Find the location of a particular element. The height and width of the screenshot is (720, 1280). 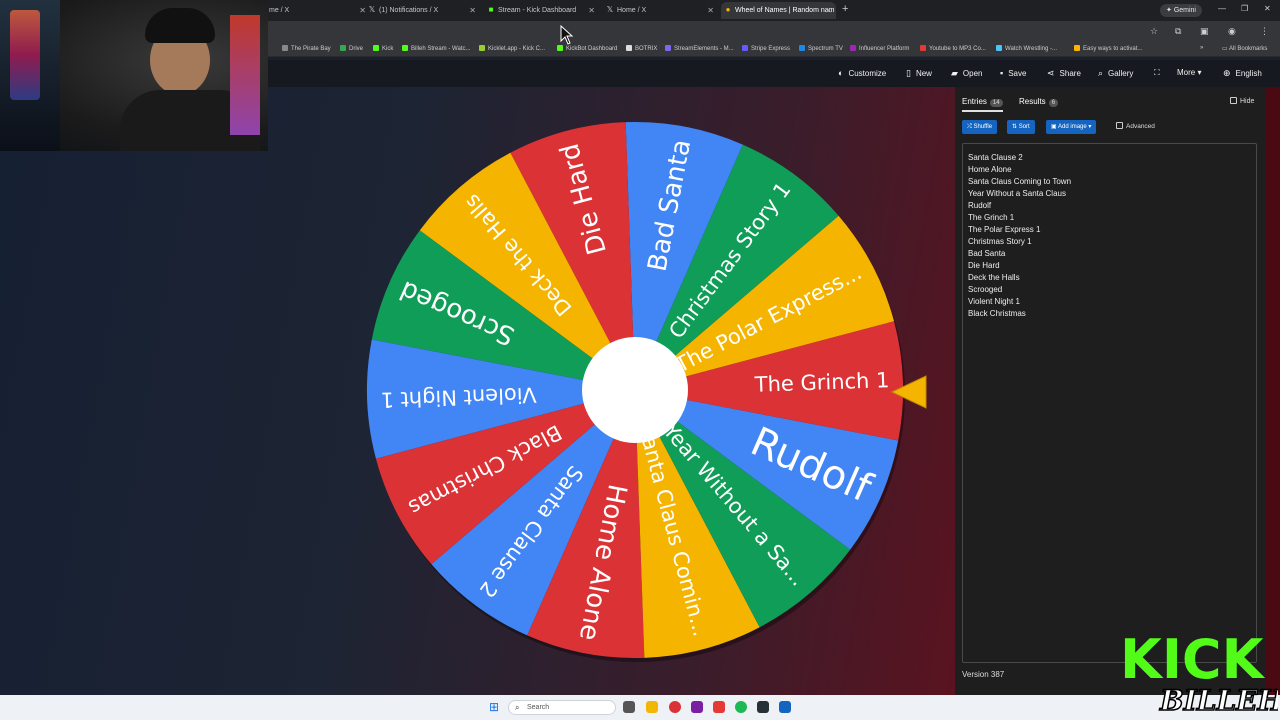

share-icon: ⋖ is located at coordinates (1051, 73).